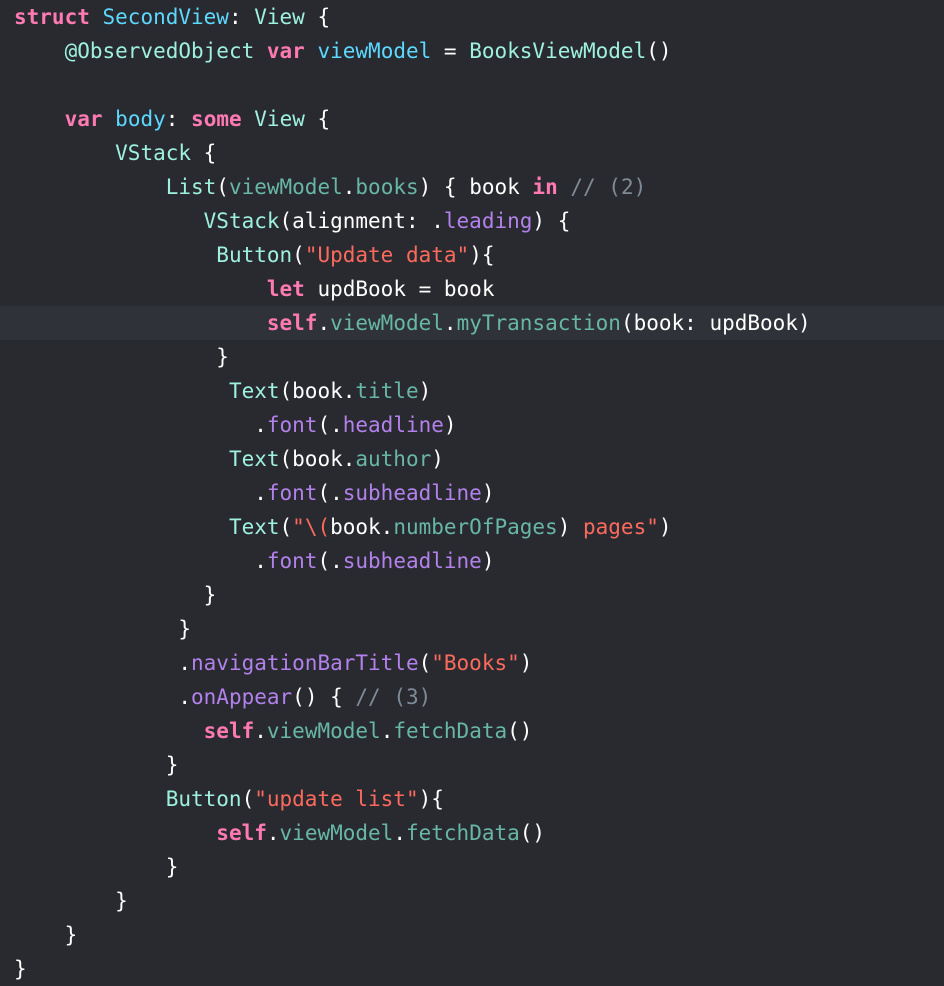 This screenshot has width=944, height=986. Describe the element at coordinates (472, 391) in the screenshot. I see `code-line: Text(book.title)` at that location.